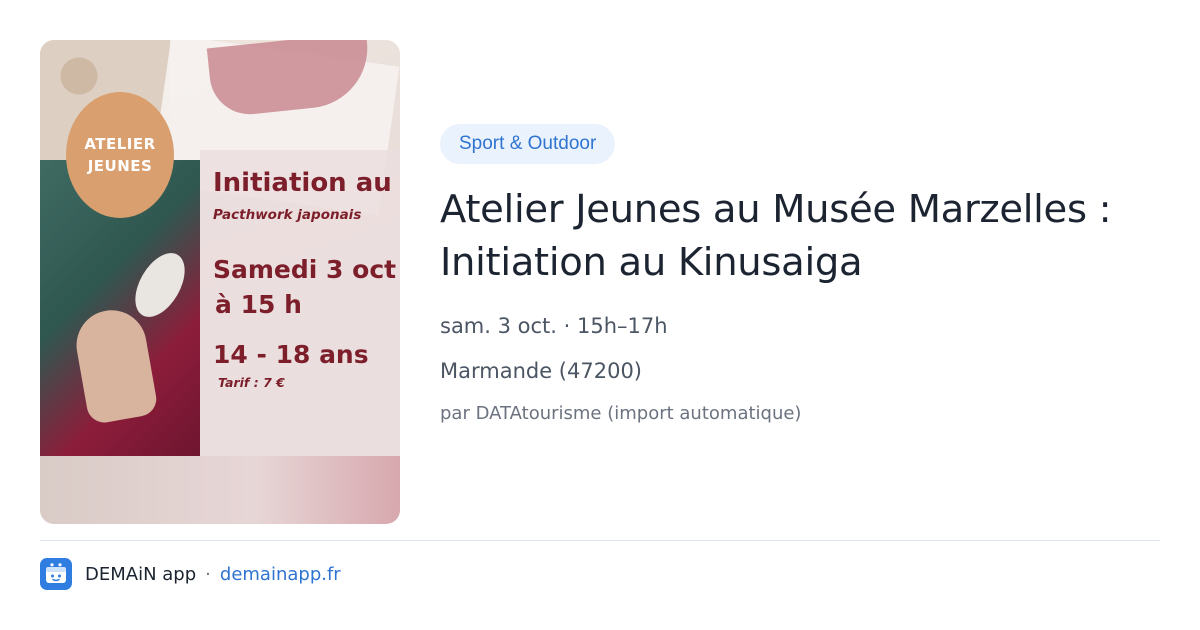  What do you see at coordinates (280, 574) in the screenshot?
I see `app-domain-link: demainapp.fr` at bounding box center [280, 574].